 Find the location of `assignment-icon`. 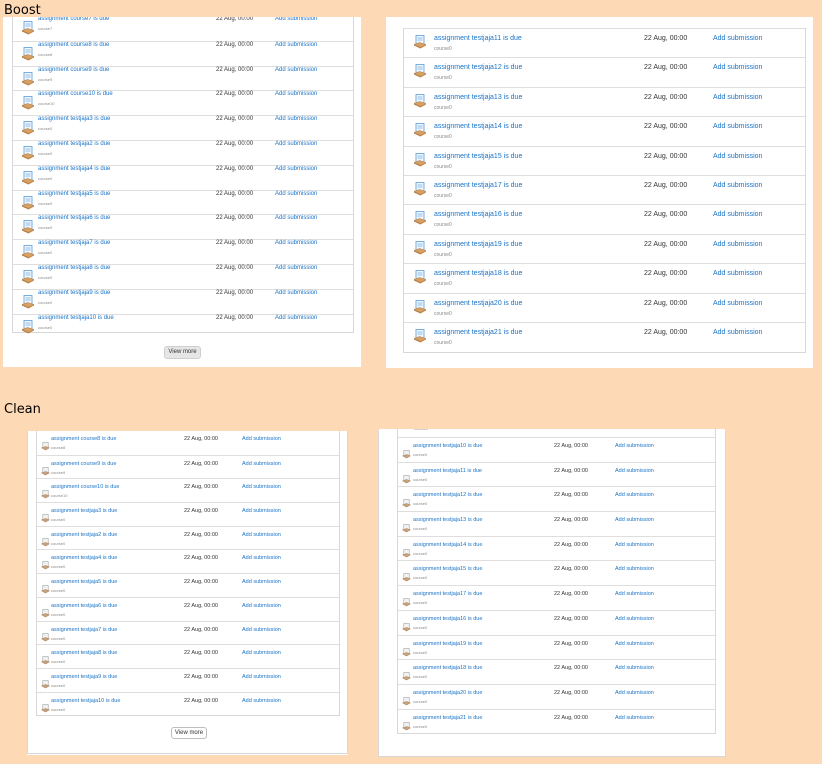

assignment-icon is located at coordinates (420, 159).